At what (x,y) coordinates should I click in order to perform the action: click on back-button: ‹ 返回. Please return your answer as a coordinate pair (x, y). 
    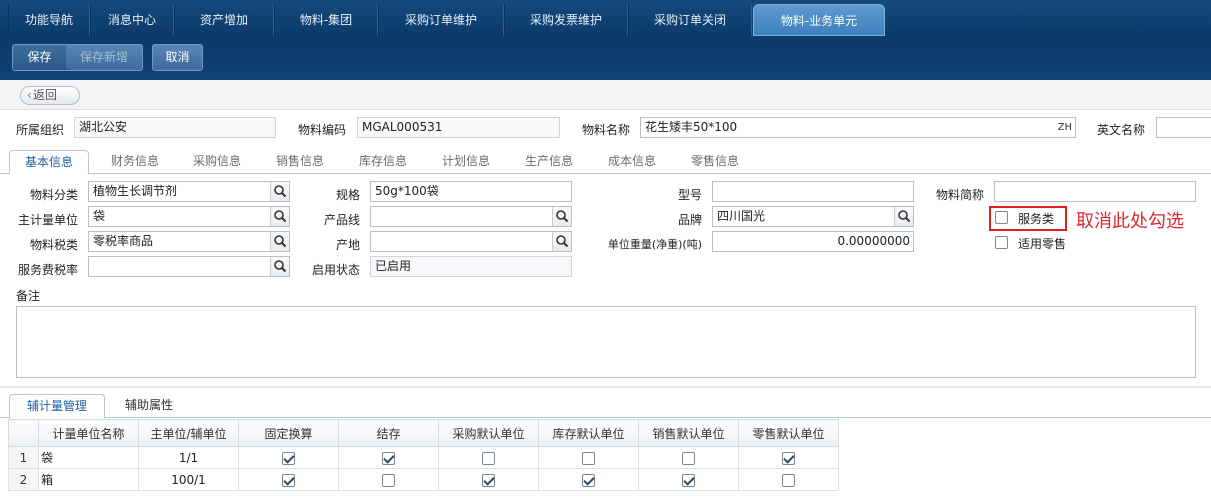
    Looking at the image, I should click on (50, 95).